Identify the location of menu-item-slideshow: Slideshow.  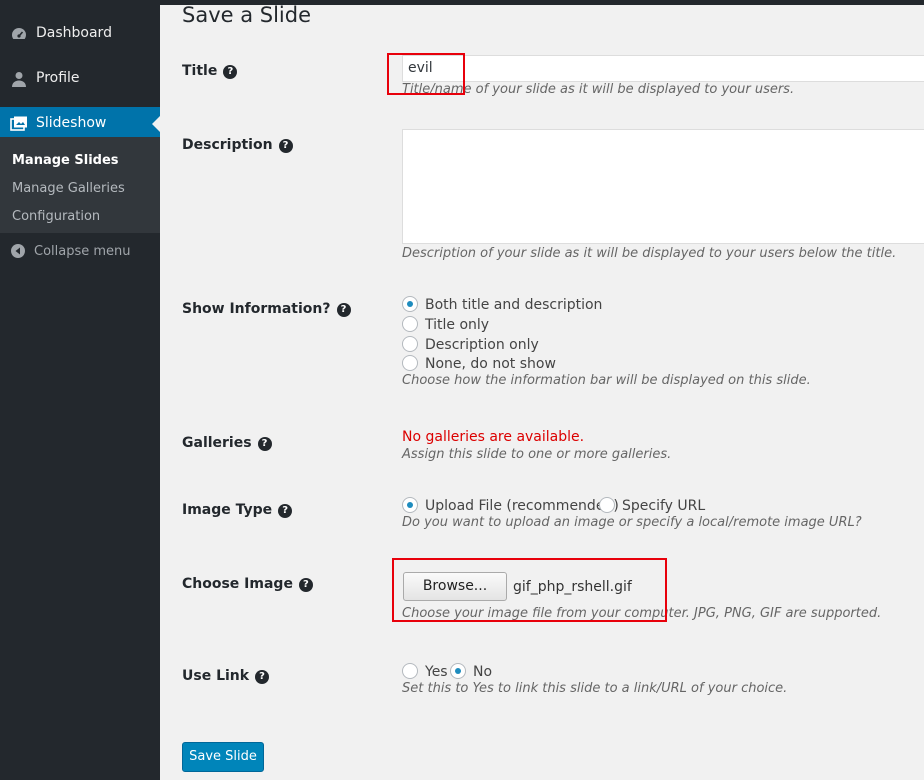
(80, 124).